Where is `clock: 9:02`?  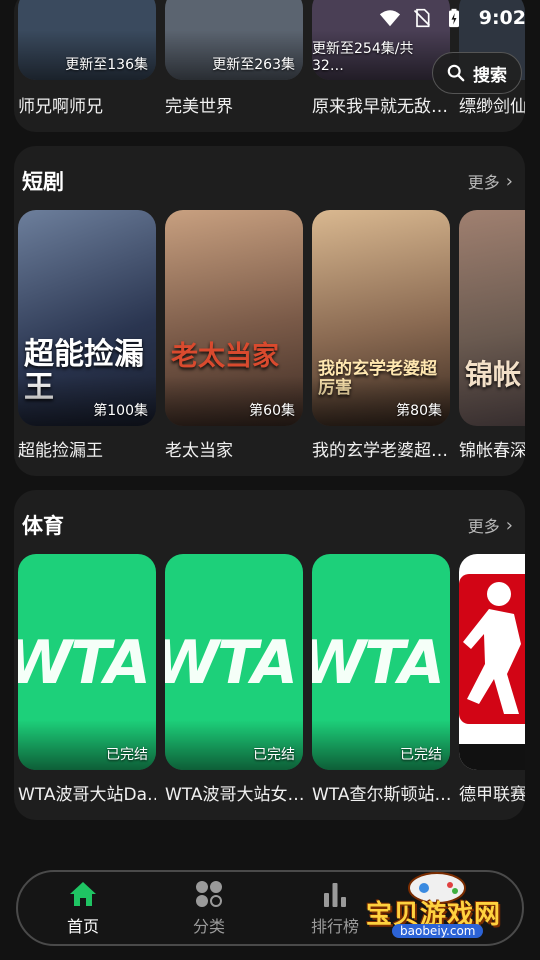 clock: 9:02 is located at coordinates (502, 18).